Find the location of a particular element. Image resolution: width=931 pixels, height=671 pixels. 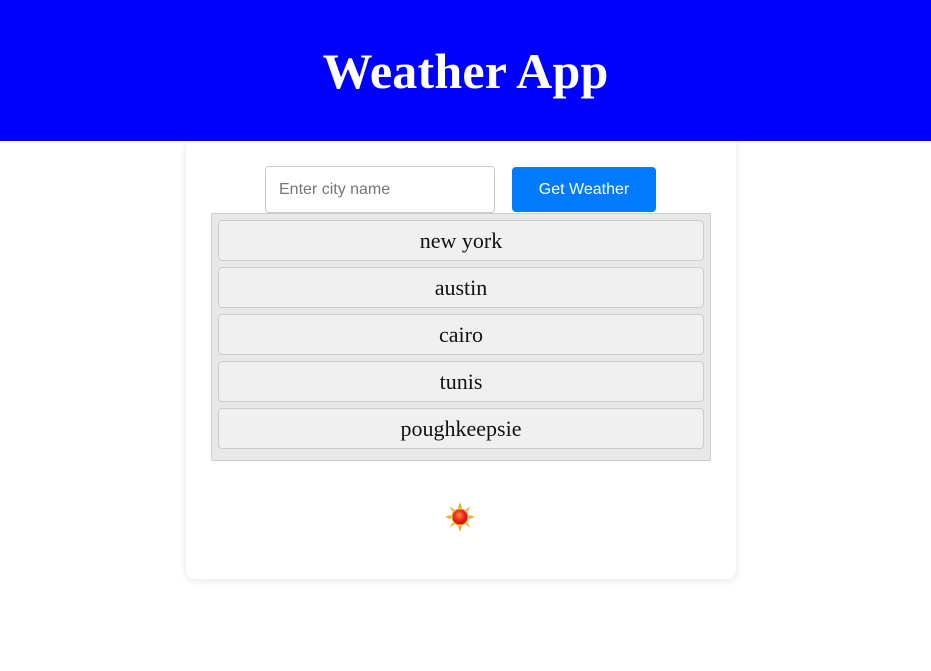

city-suggestion-poughkeepsie: poughkeepsie is located at coordinates (461, 428).